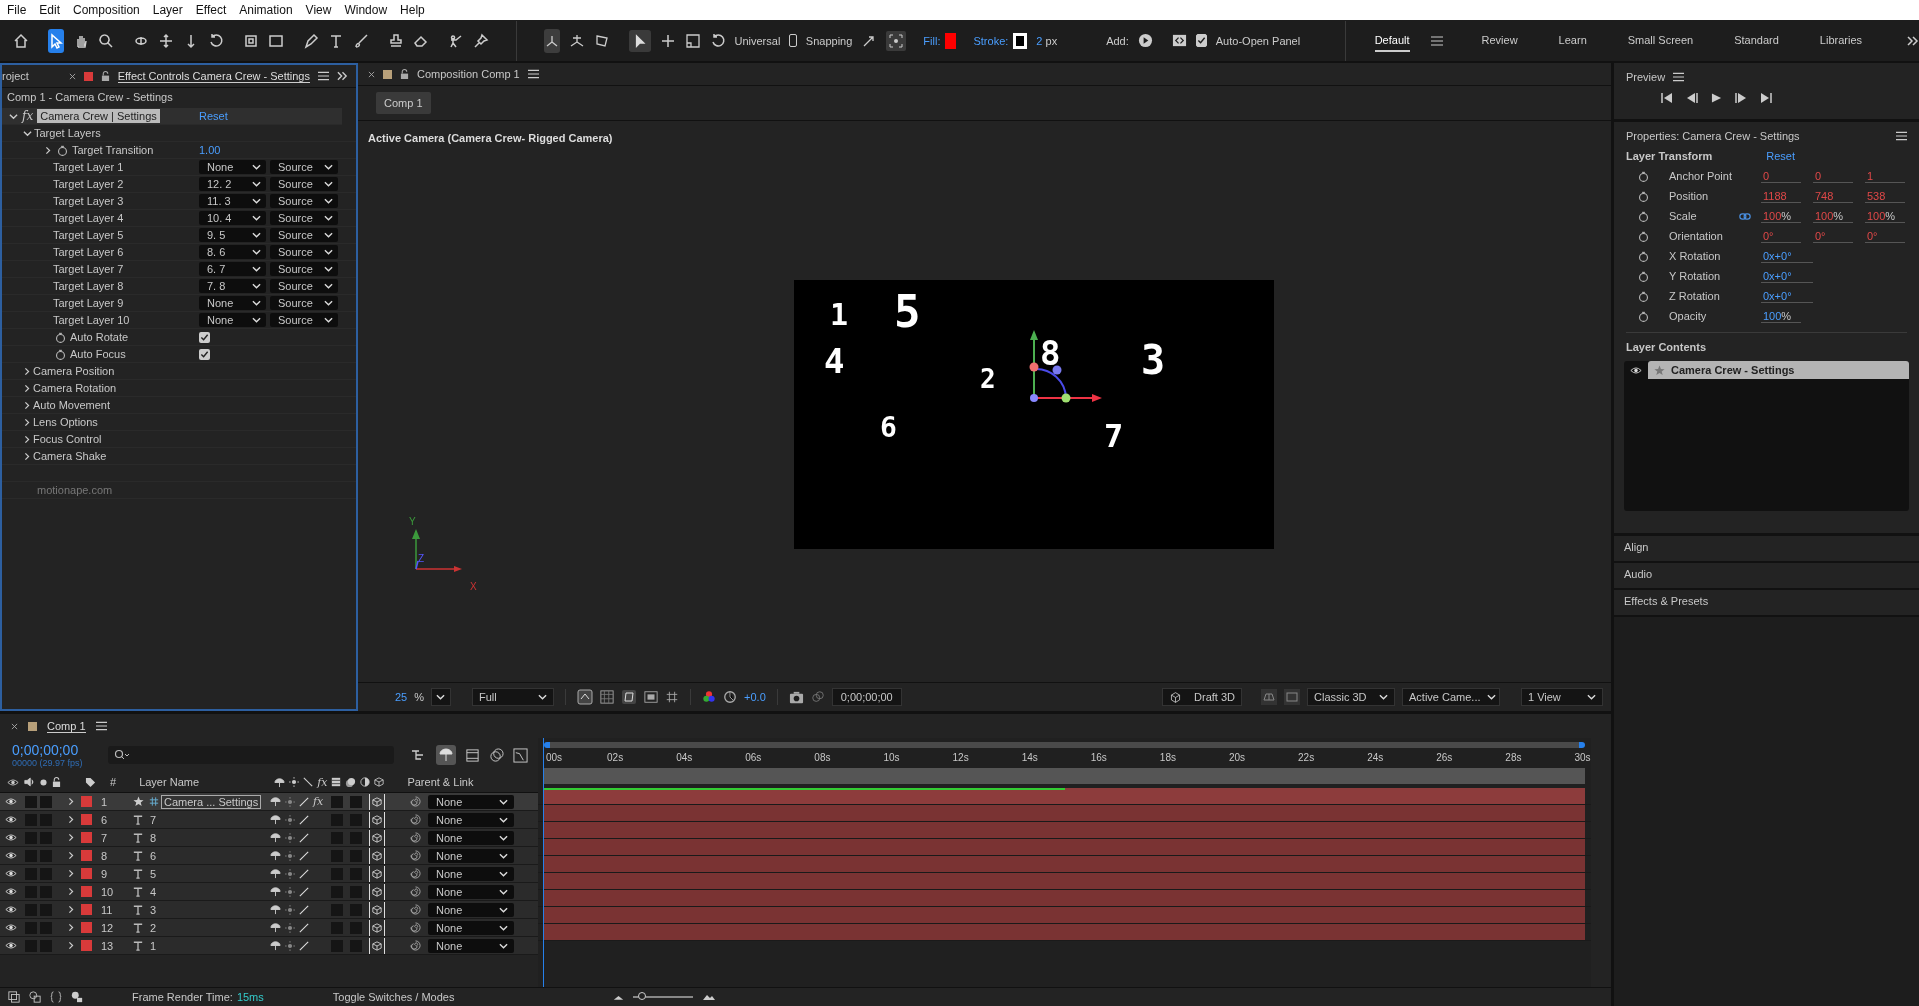  Describe the element at coordinates (730, 697) in the screenshot. I see `exposure-reset-icon` at that location.